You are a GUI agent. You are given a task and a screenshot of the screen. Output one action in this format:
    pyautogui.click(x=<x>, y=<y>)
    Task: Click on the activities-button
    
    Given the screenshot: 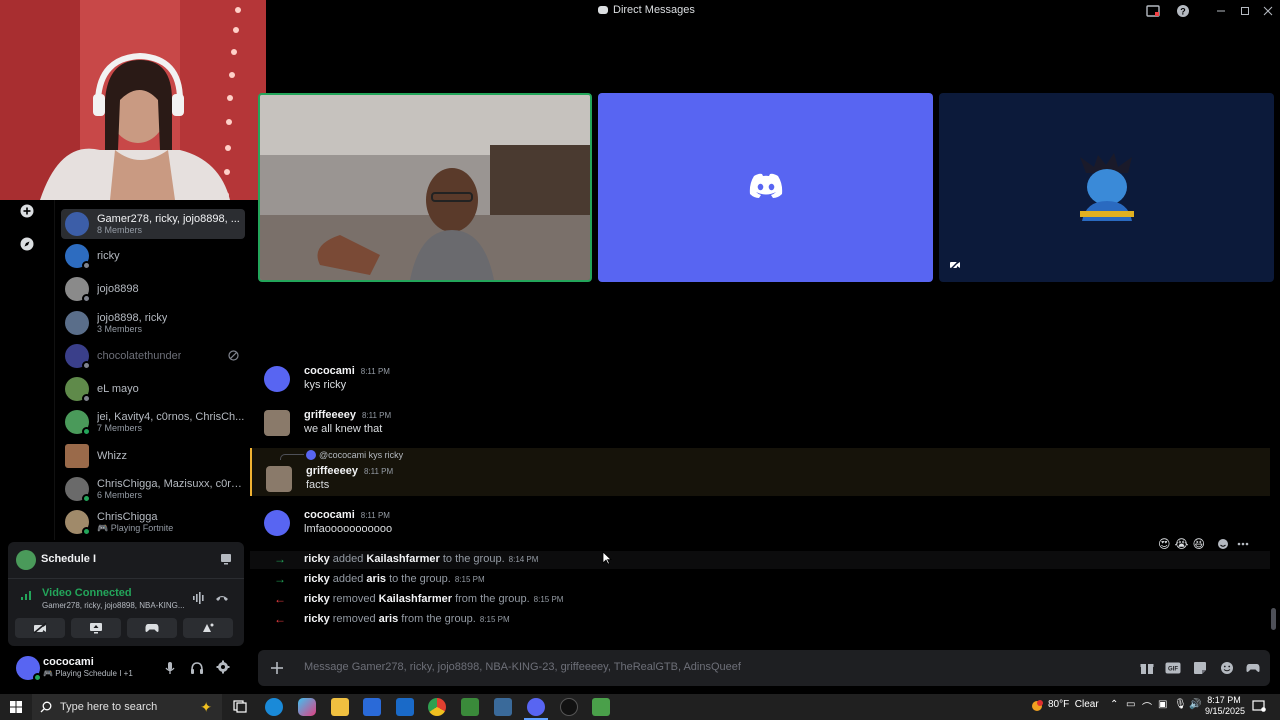 What is the action you would take?
    pyautogui.click(x=152, y=628)
    